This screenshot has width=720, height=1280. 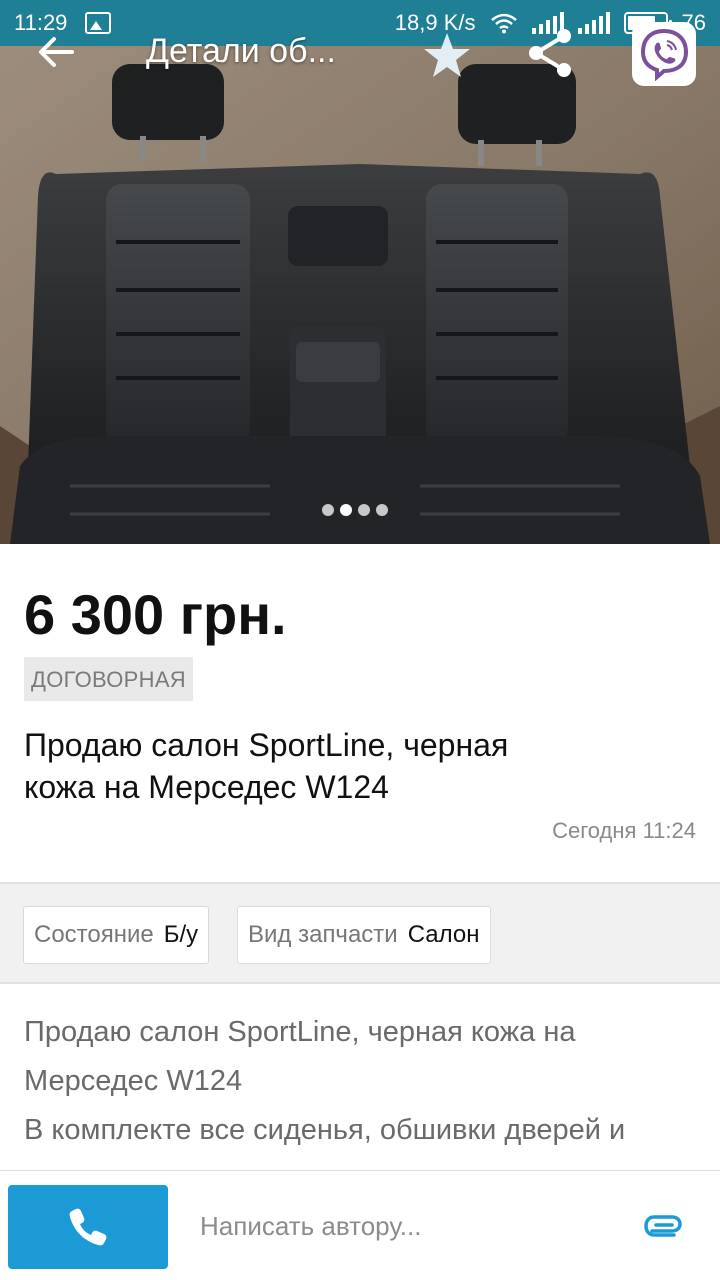 I want to click on attribute-part-type: Вид запчасти Салон, so click(x=364, y=935).